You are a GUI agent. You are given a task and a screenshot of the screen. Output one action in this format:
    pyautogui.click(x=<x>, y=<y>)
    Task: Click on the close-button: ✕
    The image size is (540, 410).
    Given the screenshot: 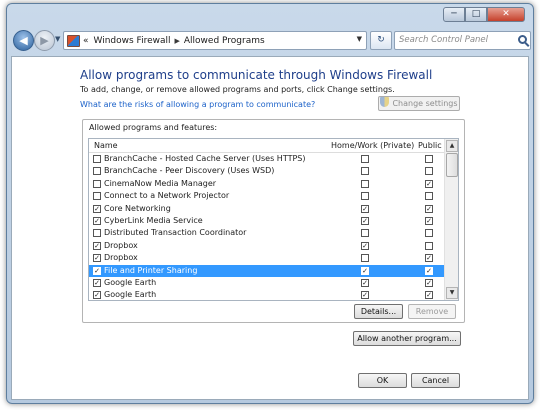 What is the action you would take?
    pyautogui.click(x=506, y=14)
    